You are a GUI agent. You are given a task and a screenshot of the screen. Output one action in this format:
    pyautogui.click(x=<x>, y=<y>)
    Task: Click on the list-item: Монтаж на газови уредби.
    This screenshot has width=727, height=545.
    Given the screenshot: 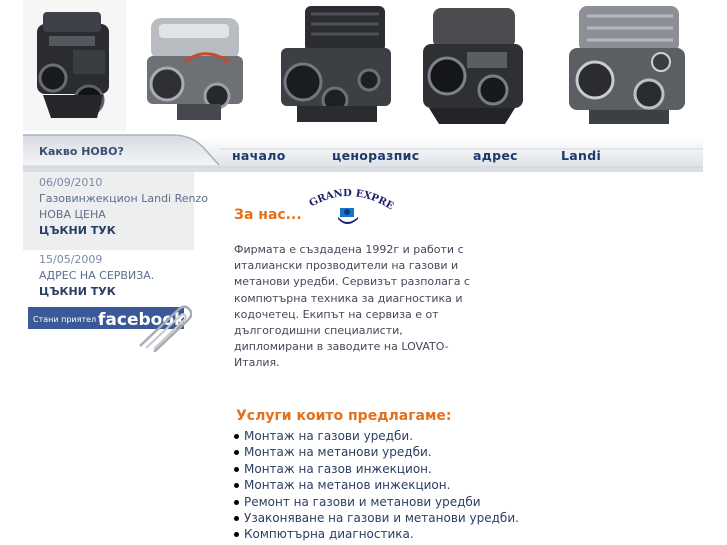 What is the action you would take?
    pyautogui.click(x=376, y=436)
    